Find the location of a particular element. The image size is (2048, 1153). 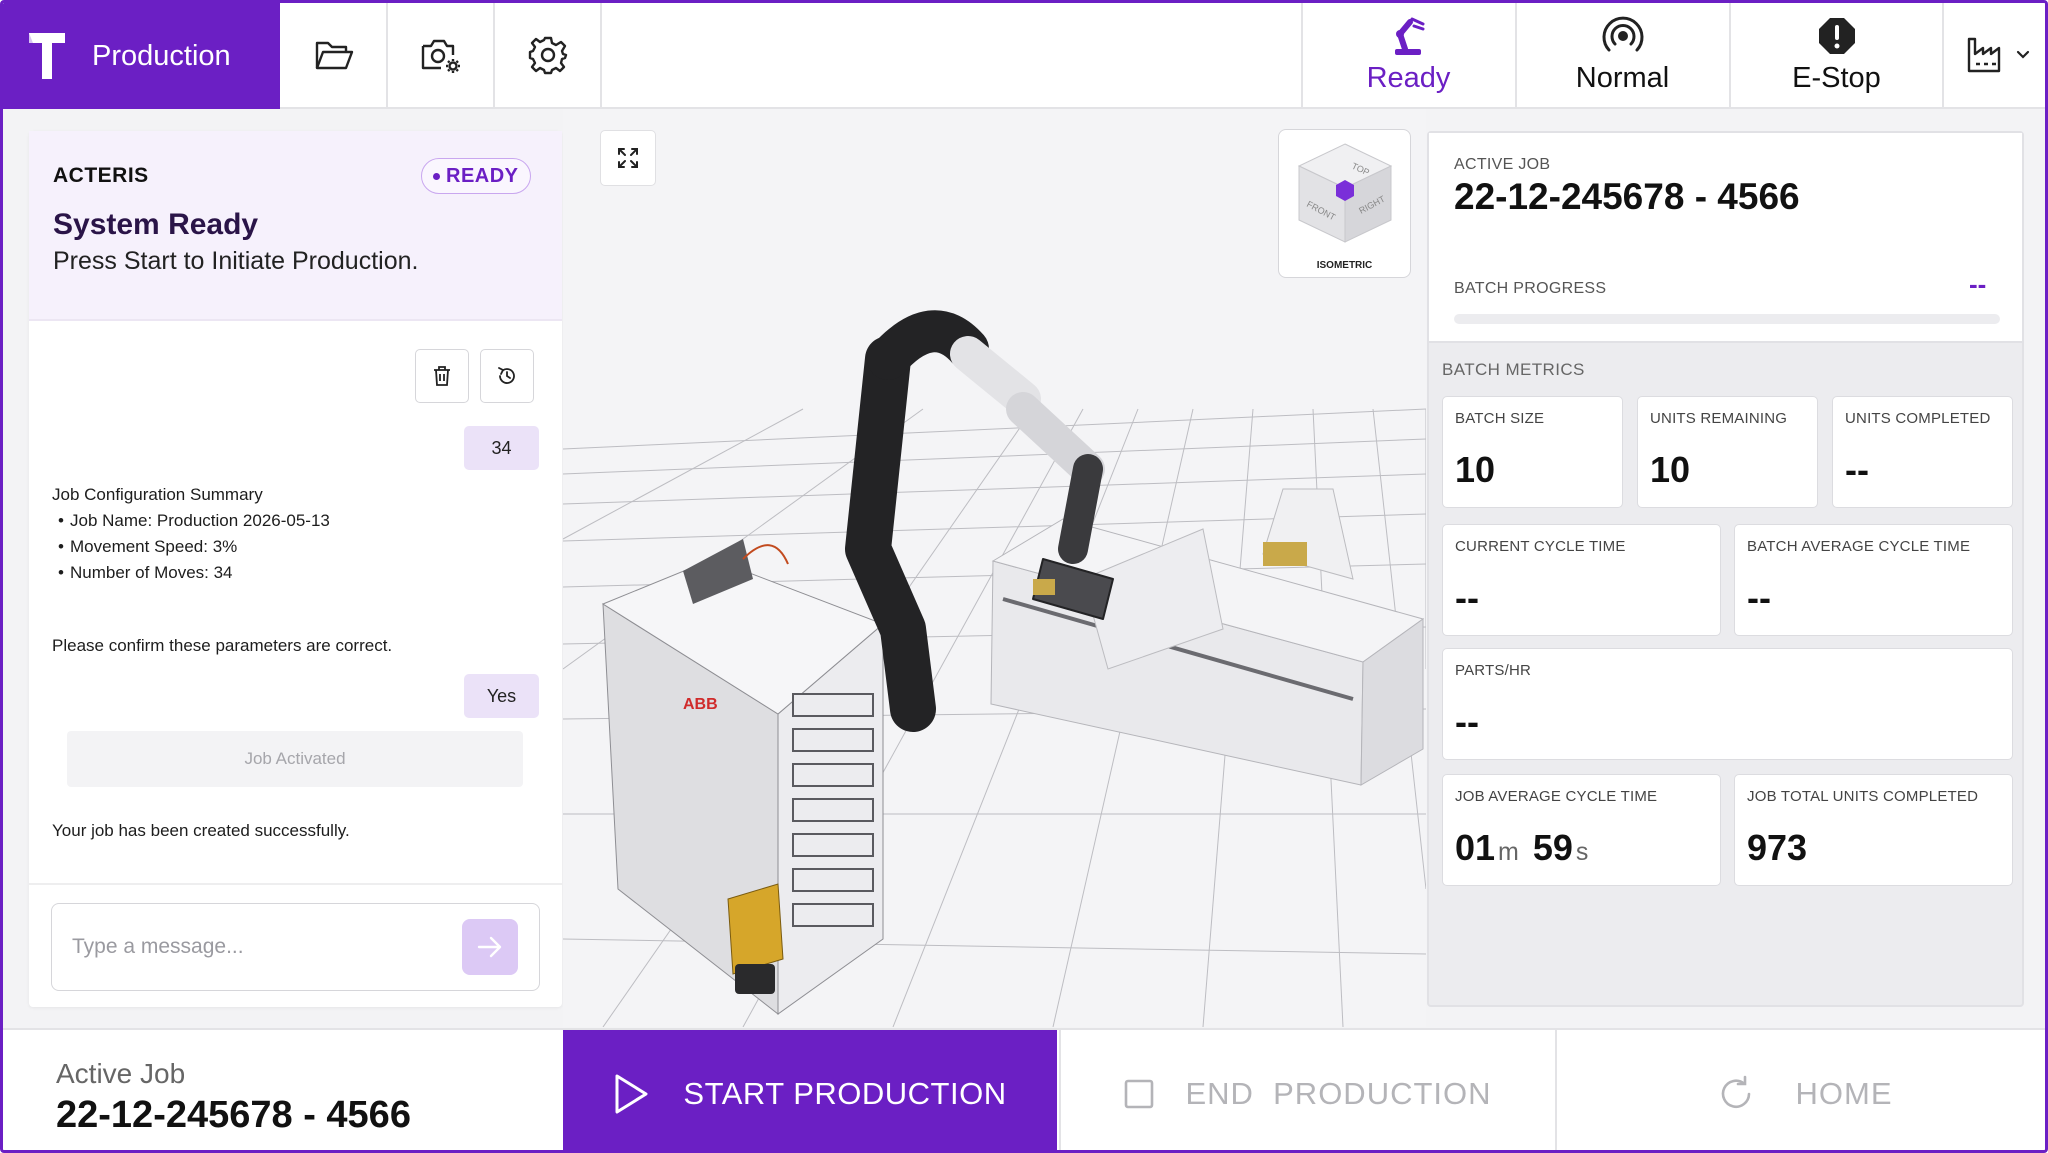

metric-card-units-completed: UNITS COMPLETED -- is located at coordinates (1922, 452).